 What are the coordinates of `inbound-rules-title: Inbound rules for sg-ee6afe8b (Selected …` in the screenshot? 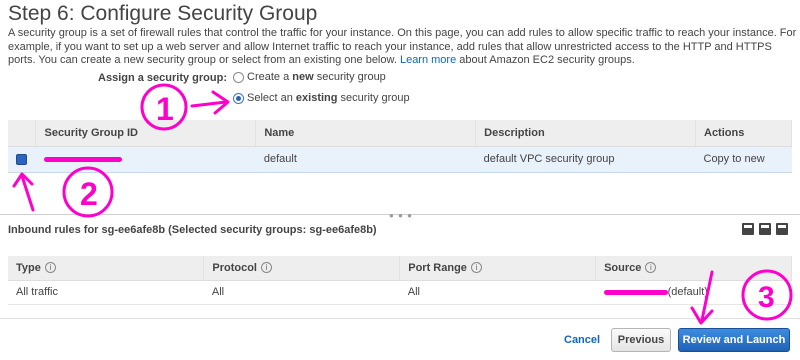 It's located at (192, 230).